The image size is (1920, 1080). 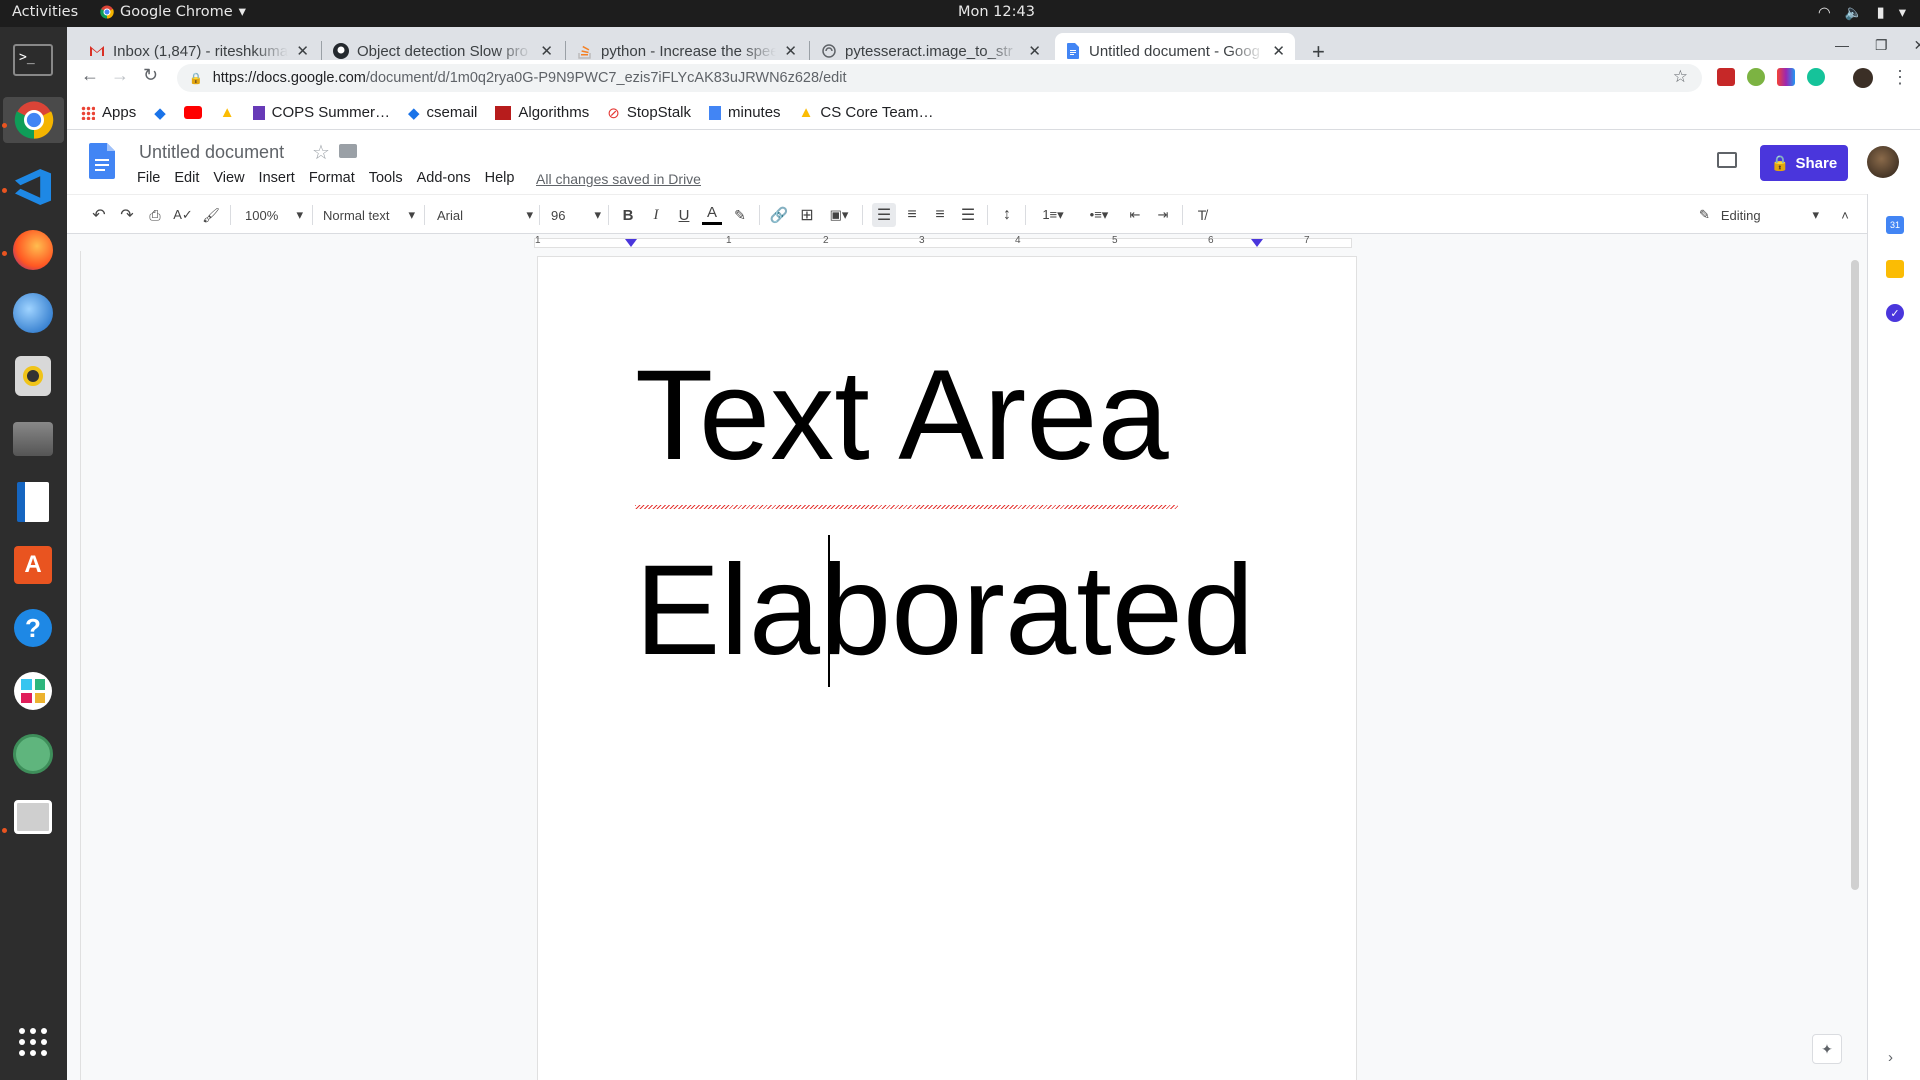 I want to click on chevron-up-icon: ˄, so click(x=1845, y=215).